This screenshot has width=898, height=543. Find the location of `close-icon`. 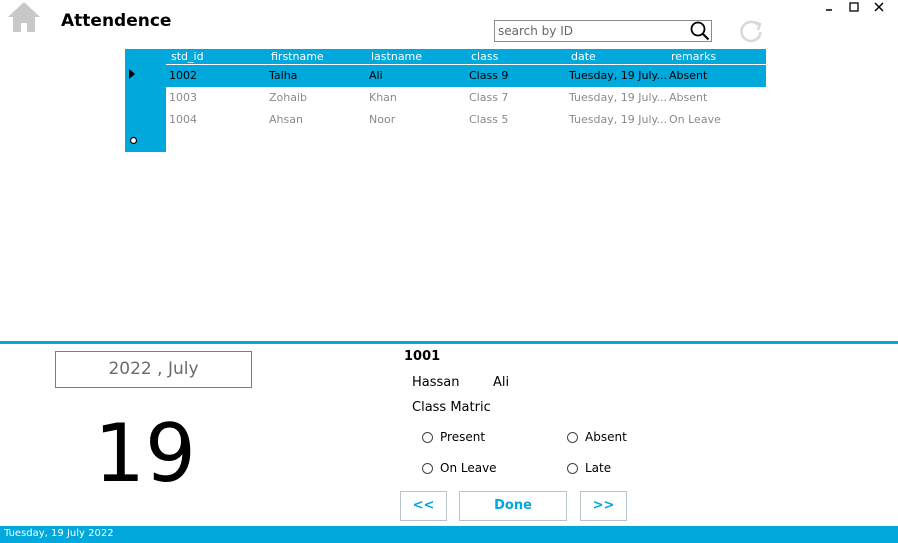

close-icon is located at coordinates (879, 7).